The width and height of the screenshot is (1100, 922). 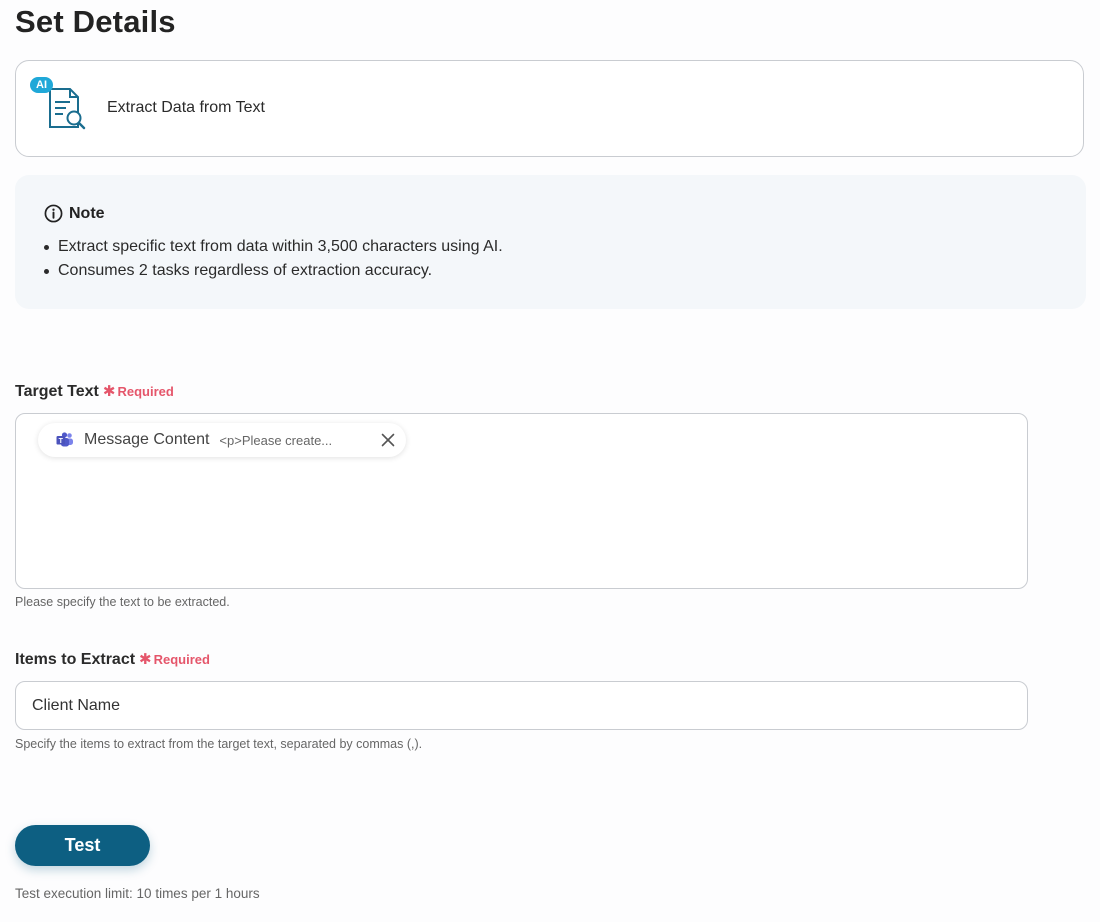 What do you see at coordinates (122, 602) in the screenshot?
I see `target-text-helper: Please specify the text to be extracted.` at bounding box center [122, 602].